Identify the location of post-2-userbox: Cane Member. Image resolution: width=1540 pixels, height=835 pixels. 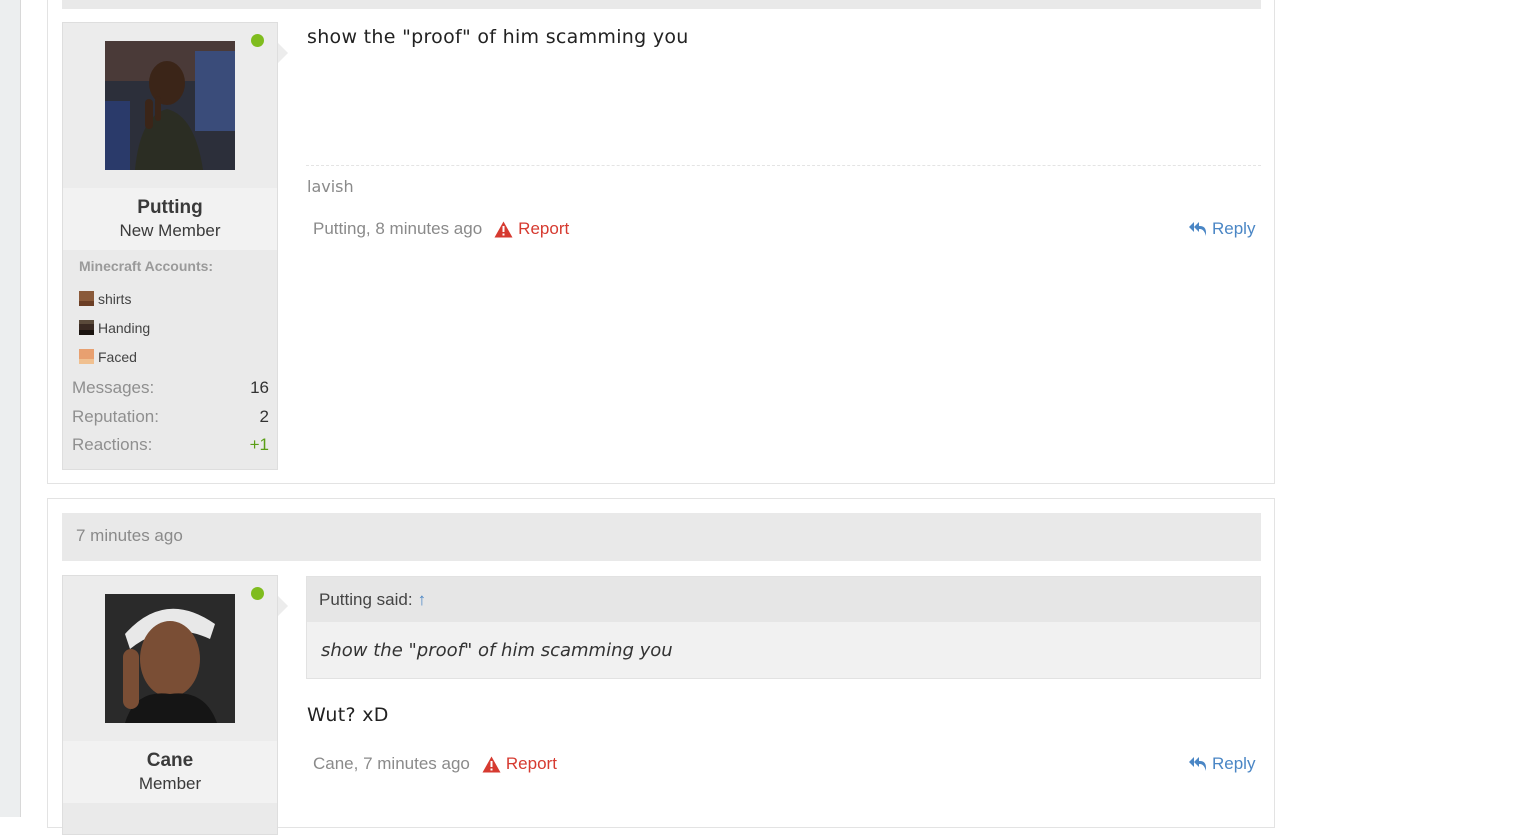
(175, 705).